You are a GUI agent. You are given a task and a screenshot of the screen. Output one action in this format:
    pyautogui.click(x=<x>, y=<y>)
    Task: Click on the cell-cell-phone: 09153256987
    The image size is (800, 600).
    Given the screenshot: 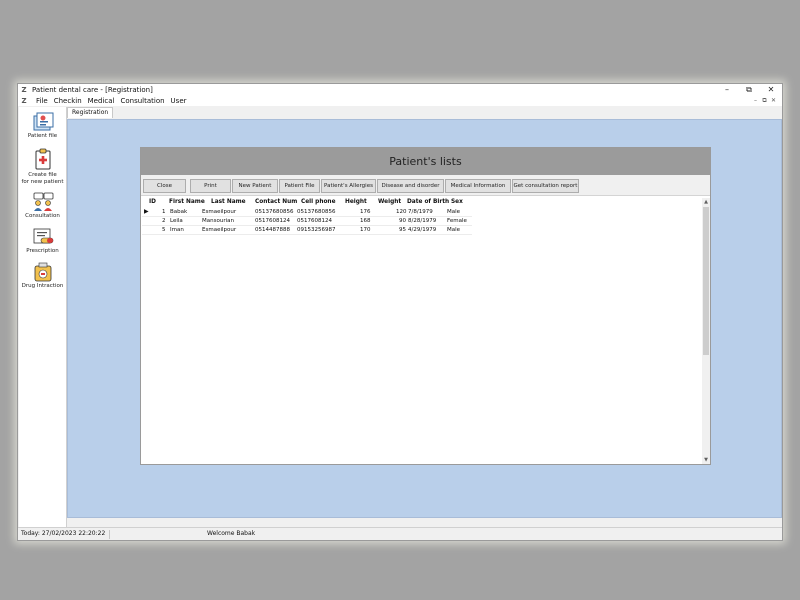 What is the action you would take?
    pyautogui.click(x=316, y=230)
    